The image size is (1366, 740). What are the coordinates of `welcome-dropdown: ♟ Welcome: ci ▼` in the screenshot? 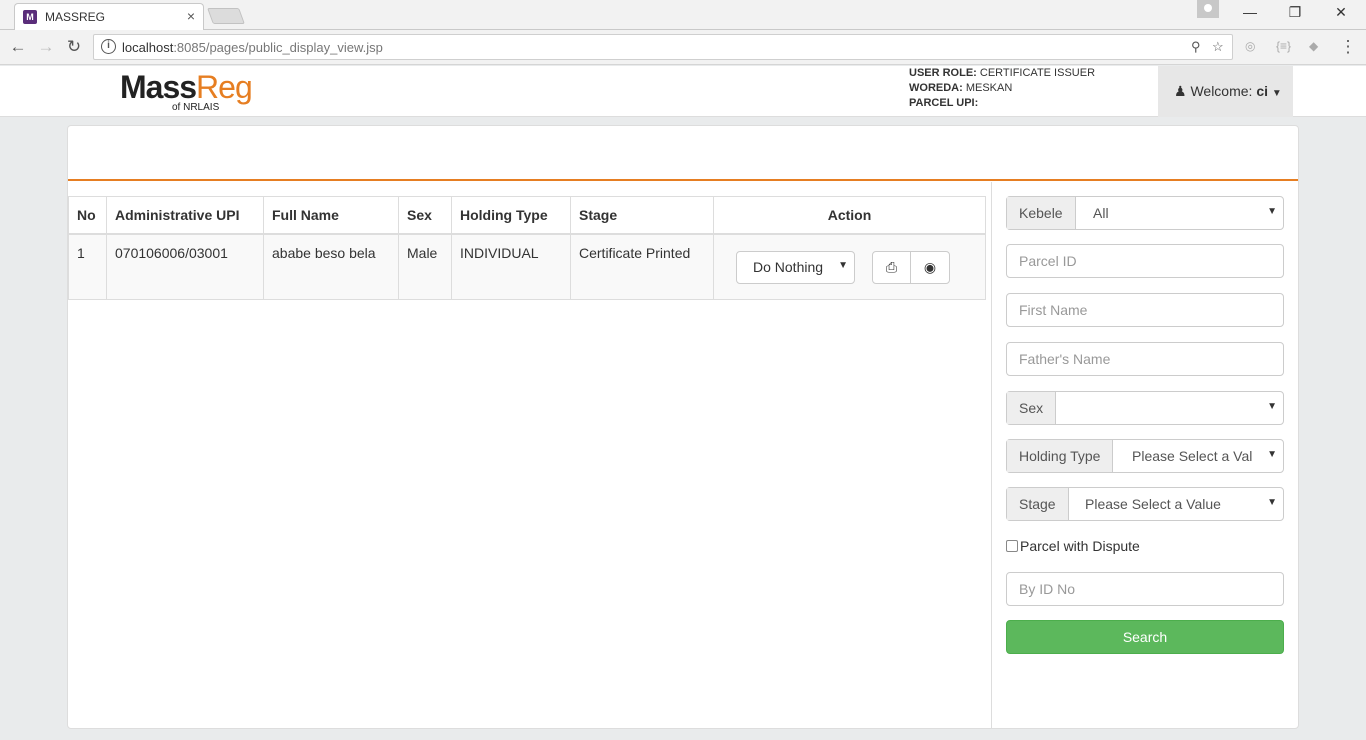 It's located at (1225, 91).